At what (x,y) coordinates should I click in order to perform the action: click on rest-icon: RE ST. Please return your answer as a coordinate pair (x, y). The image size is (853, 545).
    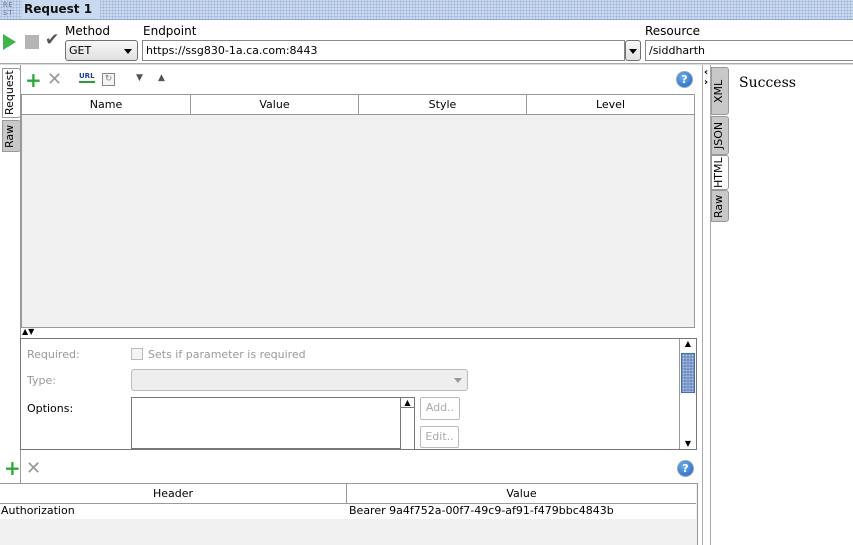
    Looking at the image, I should click on (8, 9).